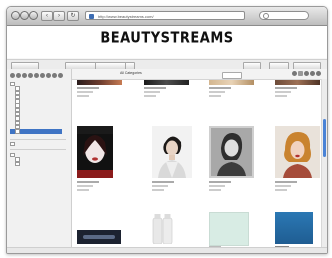 This screenshot has width=332, height=258. I want to click on search-icon, so click(266, 16).